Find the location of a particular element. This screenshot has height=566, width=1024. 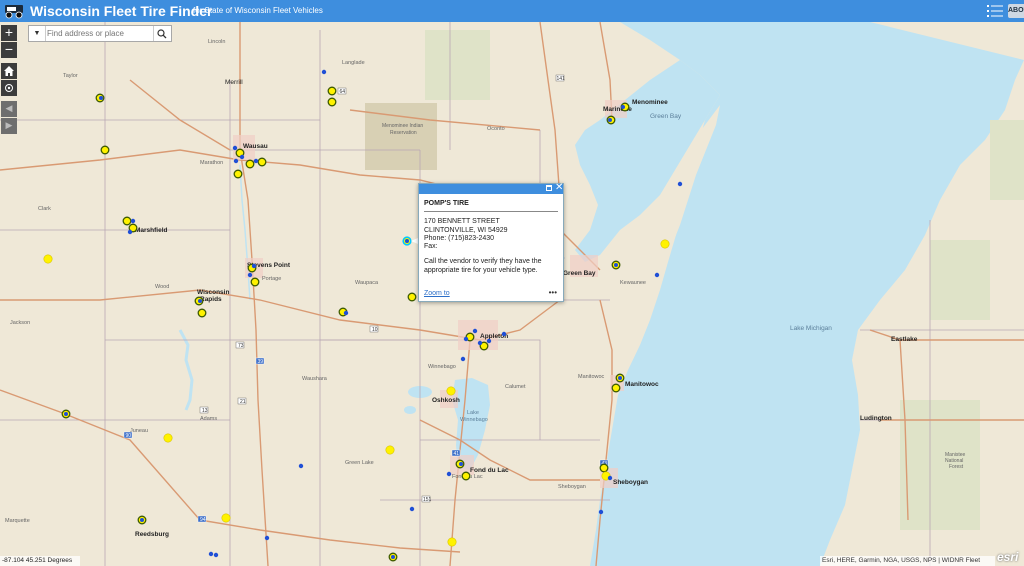

svg-text: Marathon is located at coordinates (211, 163).